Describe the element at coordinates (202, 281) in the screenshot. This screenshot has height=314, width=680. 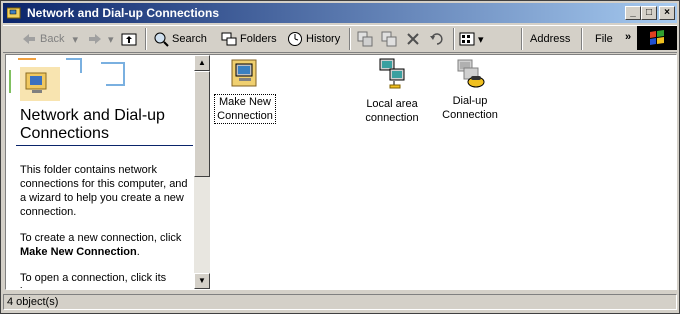
I see `scroll-down-button: ▼` at that location.